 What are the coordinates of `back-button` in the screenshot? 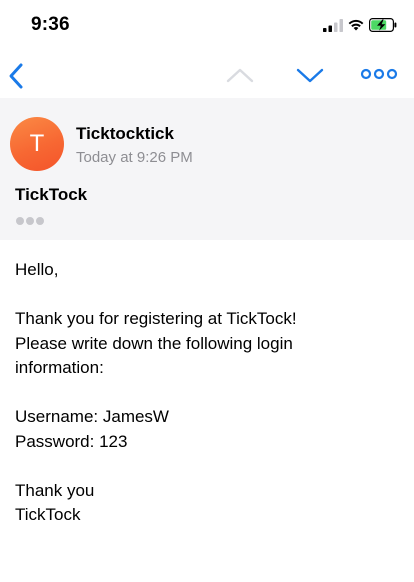 It's located at (16, 76).